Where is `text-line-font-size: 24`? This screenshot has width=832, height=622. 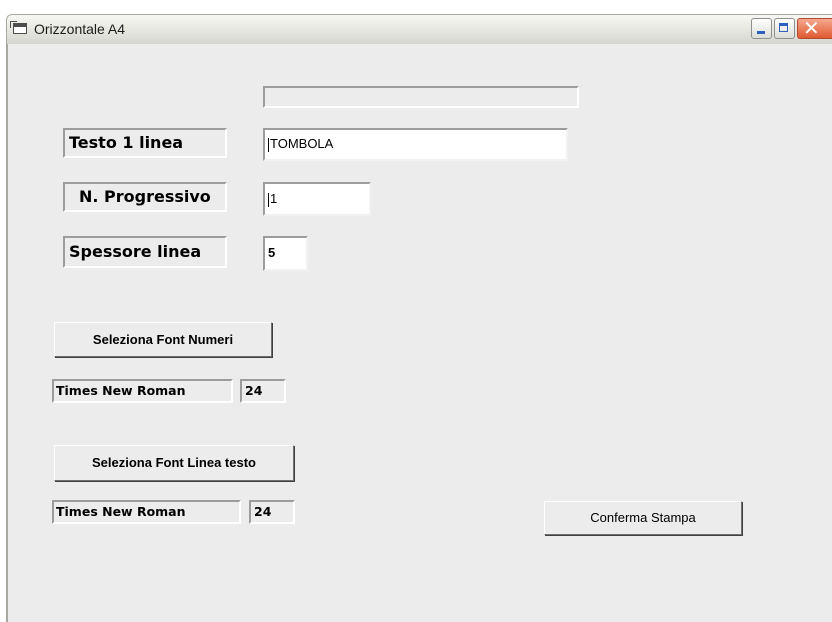 text-line-font-size: 24 is located at coordinates (272, 512).